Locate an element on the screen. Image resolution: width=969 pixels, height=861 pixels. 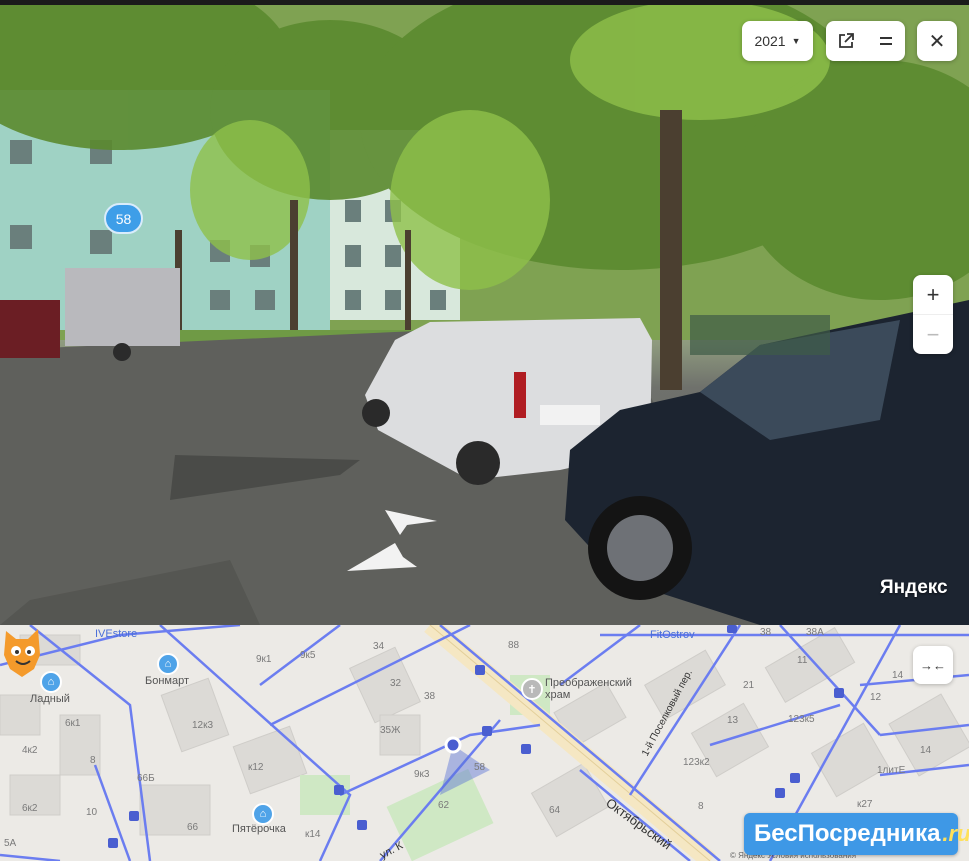
house-label: 5А is located at coordinates (10, 843).